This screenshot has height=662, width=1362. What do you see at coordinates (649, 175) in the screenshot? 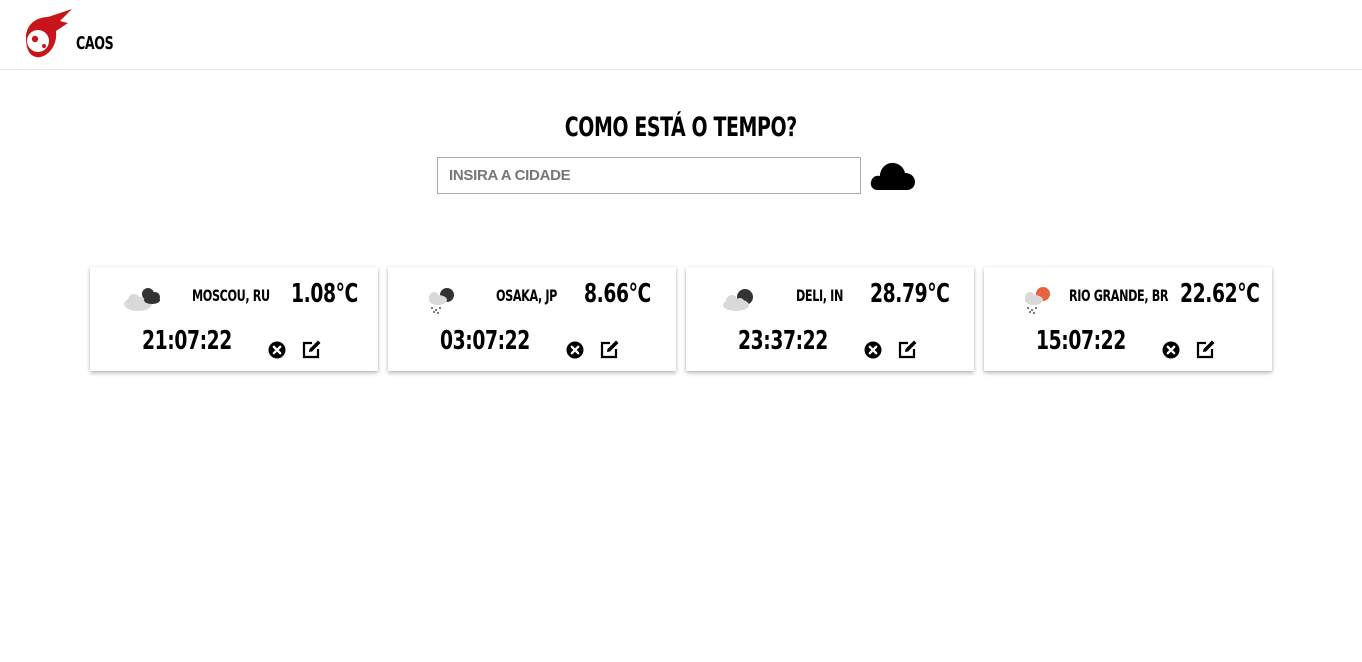
I see `city-search-input` at bounding box center [649, 175].